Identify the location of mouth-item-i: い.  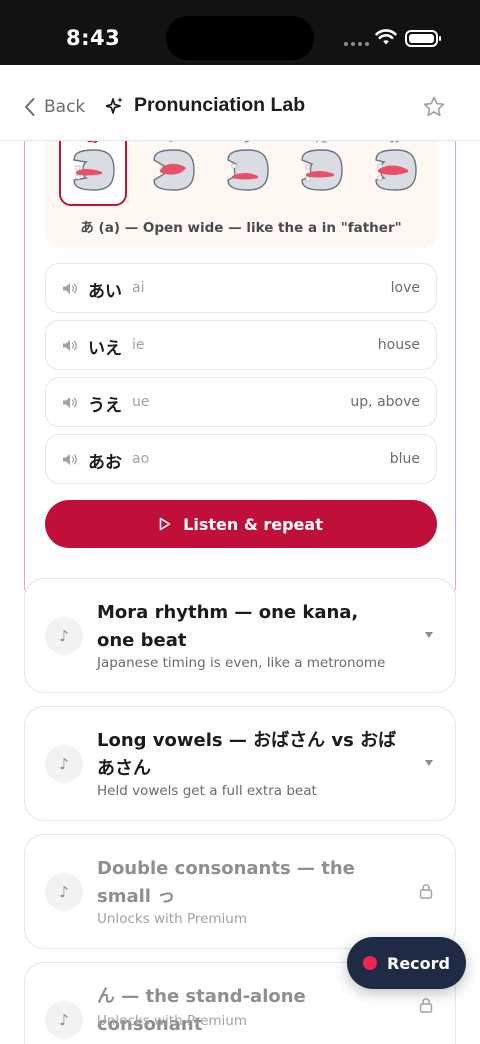
(173, 171).